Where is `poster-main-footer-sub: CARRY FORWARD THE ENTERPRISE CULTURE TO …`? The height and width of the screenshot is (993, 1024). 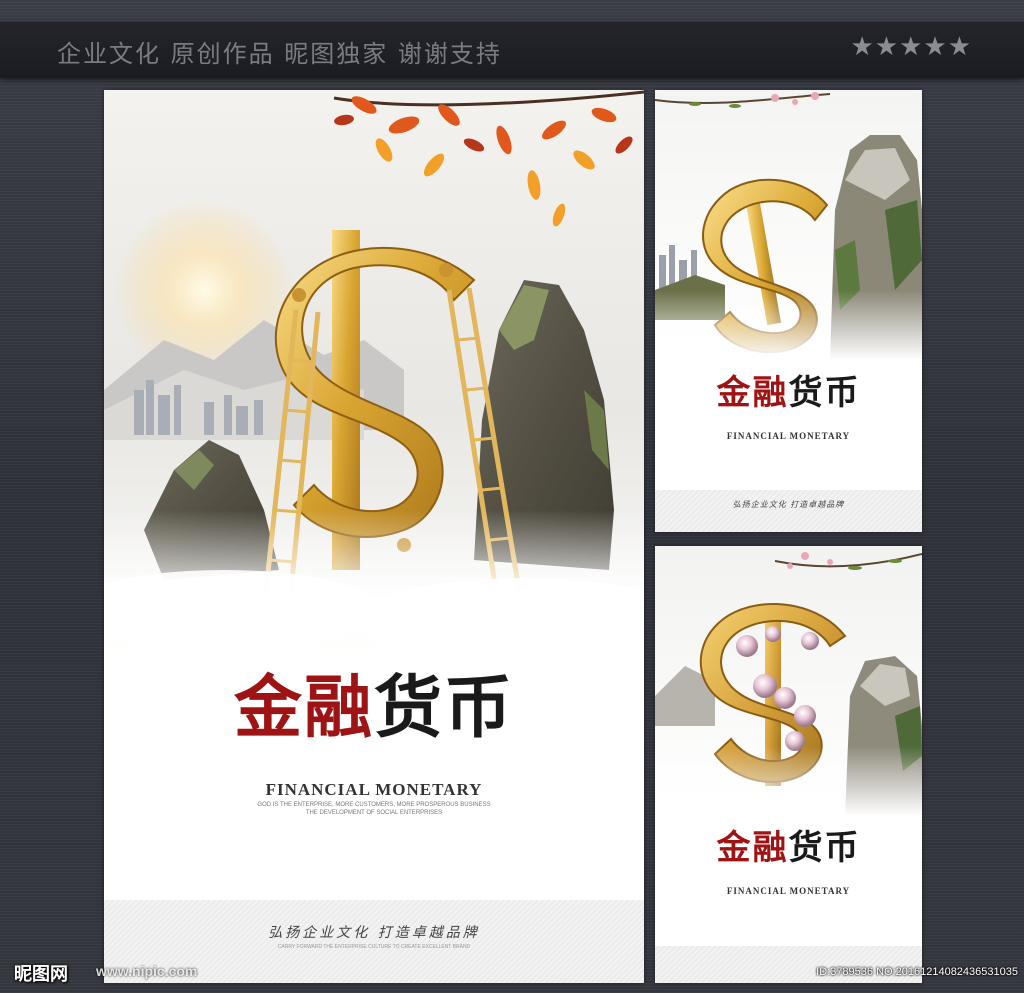
poster-main-footer-sub: CARRY FORWARD THE ENTERPRISE CULTURE TO … is located at coordinates (374, 947).